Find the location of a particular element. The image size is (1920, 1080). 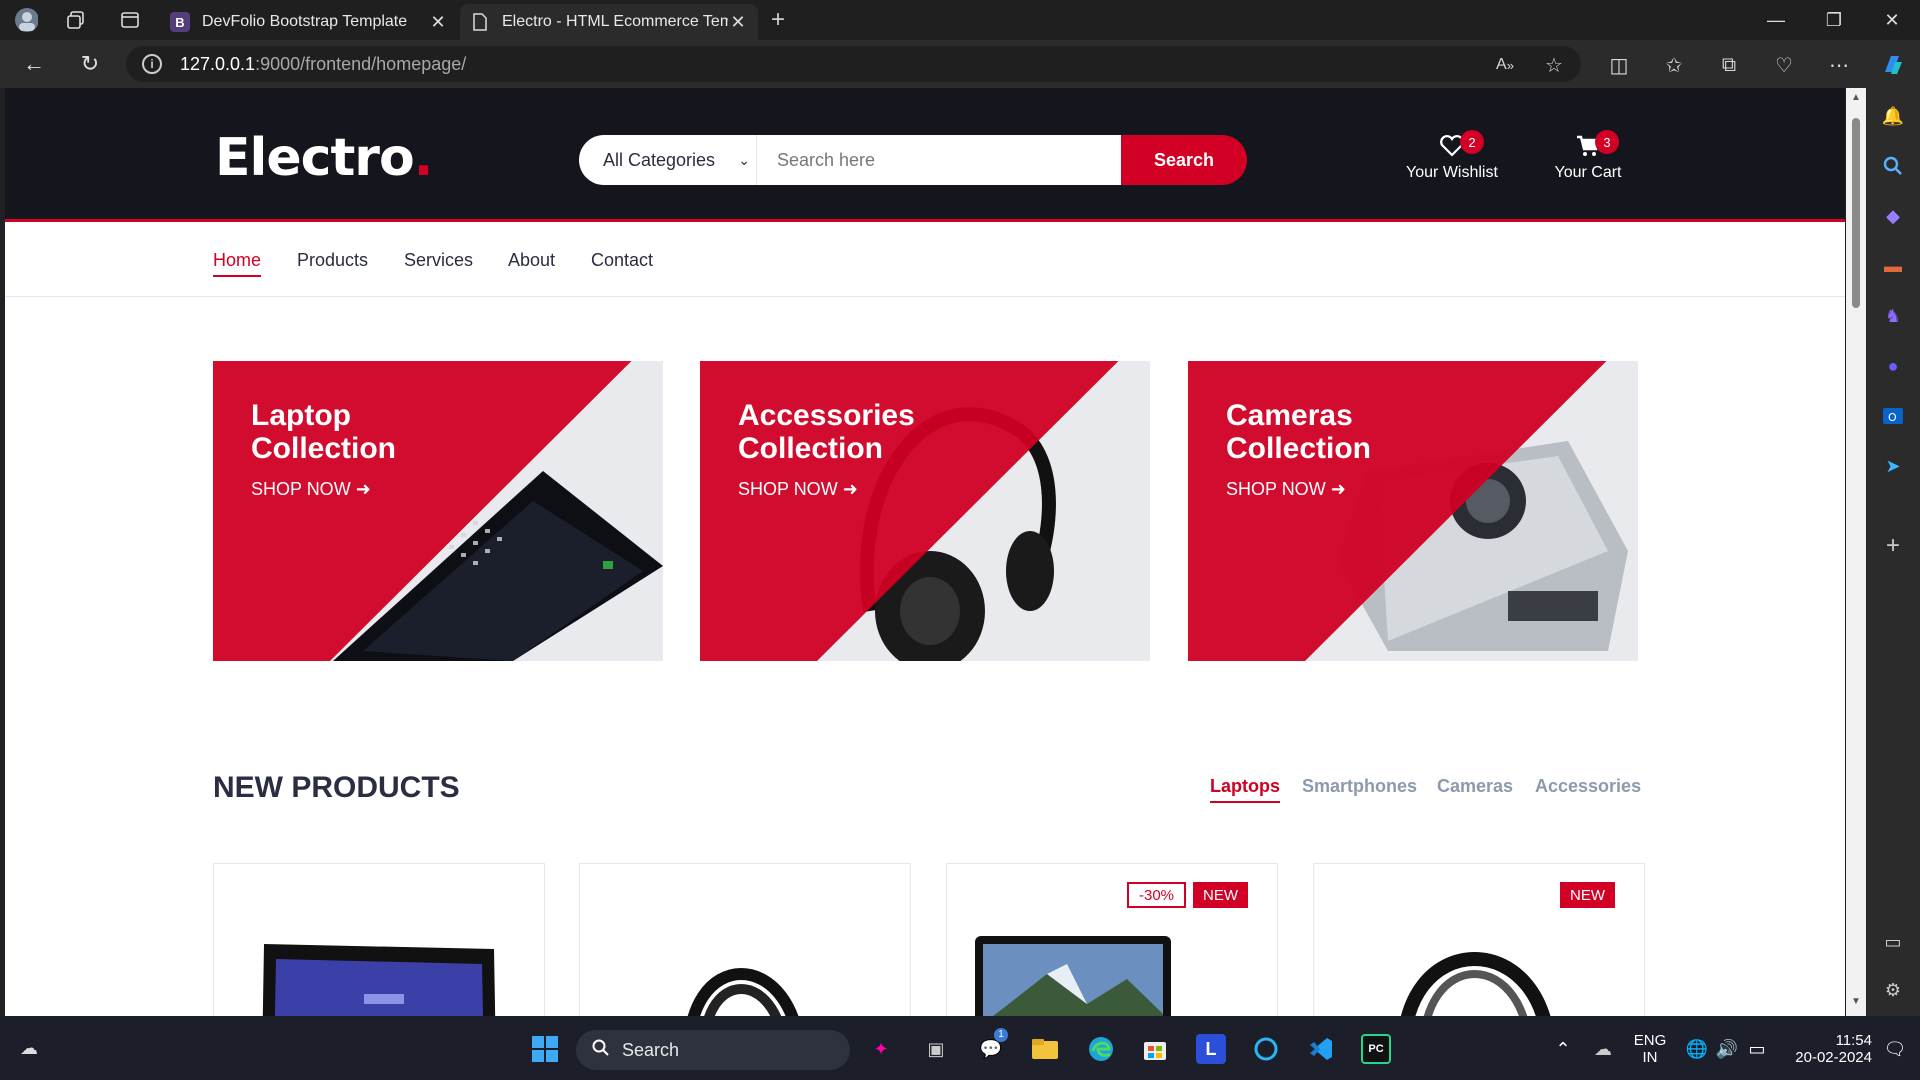

shopping-tag-icon: ◆ is located at coordinates (1893, 216).